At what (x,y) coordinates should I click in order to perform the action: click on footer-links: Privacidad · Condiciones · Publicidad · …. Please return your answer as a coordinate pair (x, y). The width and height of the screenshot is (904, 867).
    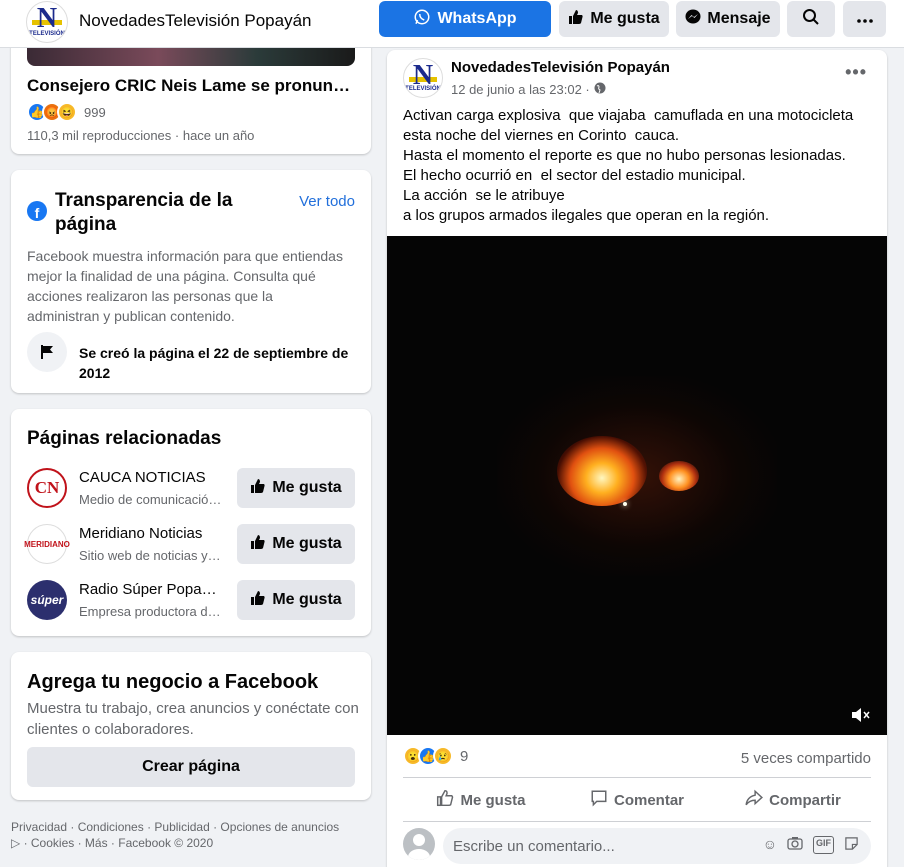
    Looking at the image, I should click on (191, 835).